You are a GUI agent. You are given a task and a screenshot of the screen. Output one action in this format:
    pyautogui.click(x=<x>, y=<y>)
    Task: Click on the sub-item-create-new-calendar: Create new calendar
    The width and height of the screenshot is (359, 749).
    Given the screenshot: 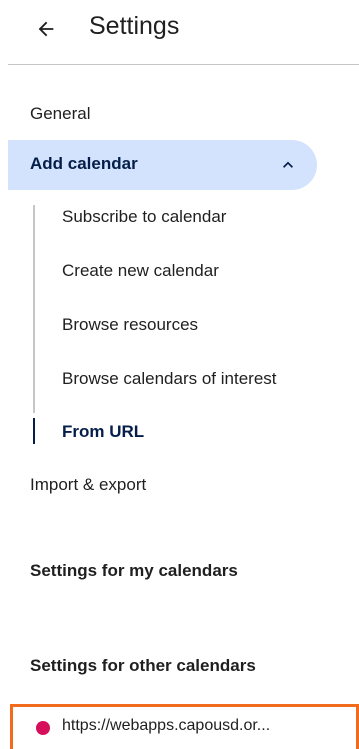 What is the action you would take?
    pyautogui.click(x=140, y=271)
    